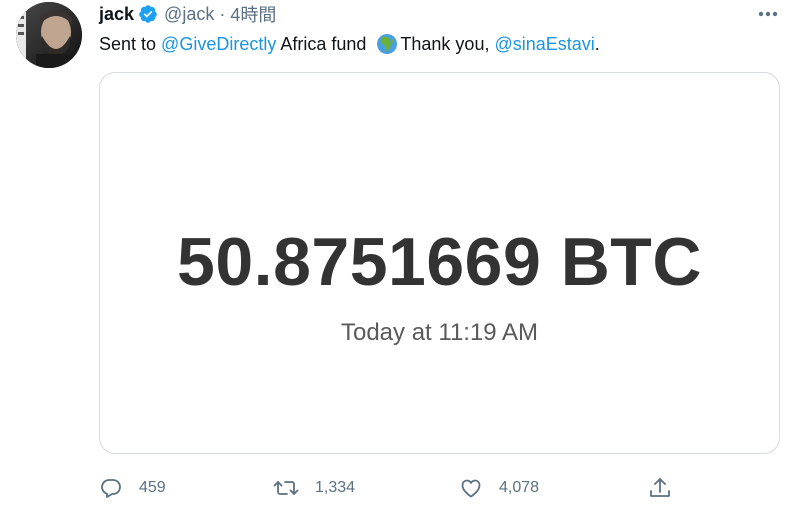  Describe the element at coordinates (286, 488) in the screenshot. I see `retweet-icon` at that location.